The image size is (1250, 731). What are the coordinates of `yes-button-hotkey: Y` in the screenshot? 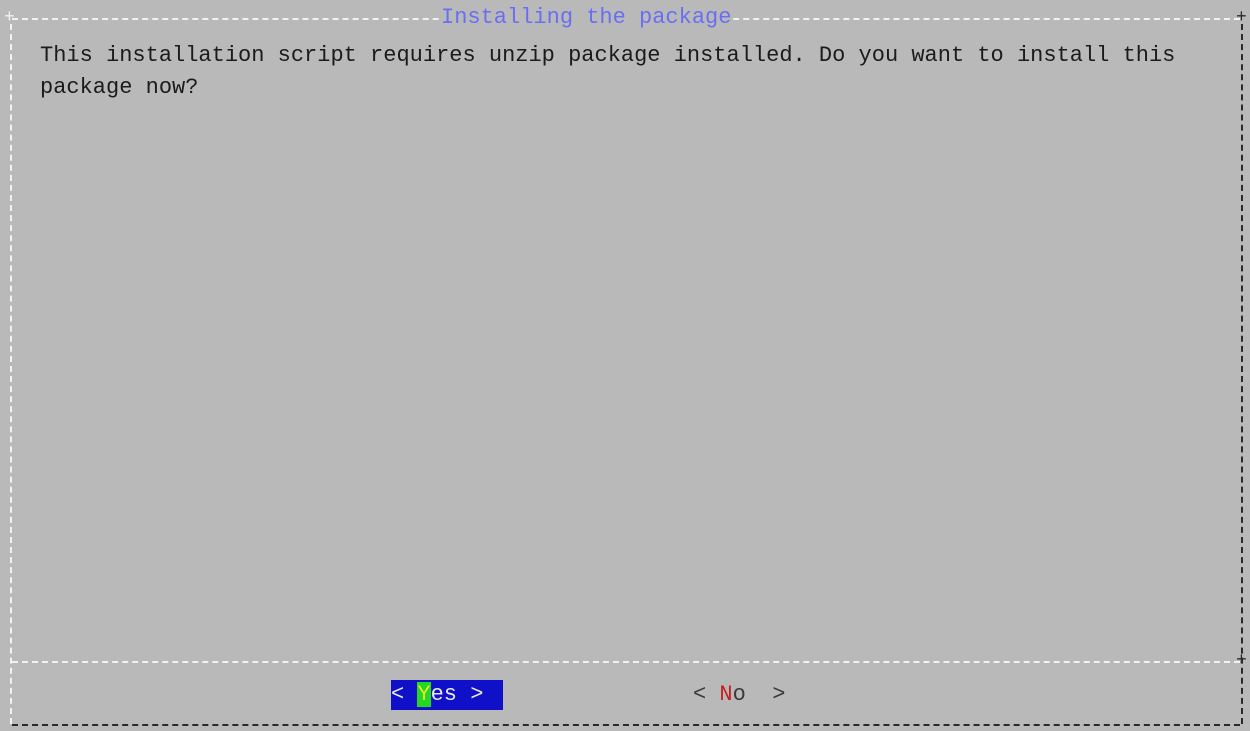 It's located at (424, 694).